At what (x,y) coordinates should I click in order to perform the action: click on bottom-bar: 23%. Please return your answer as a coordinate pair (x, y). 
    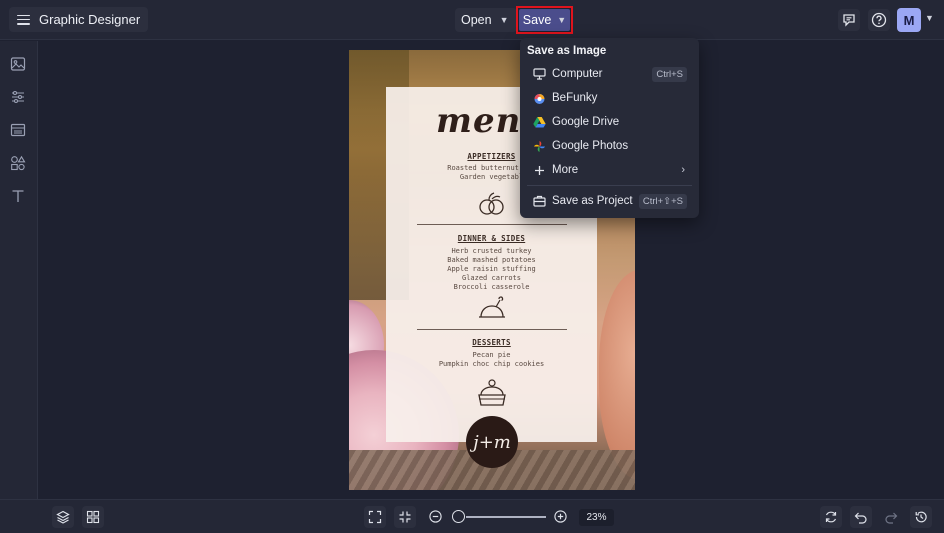
    Looking at the image, I should click on (472, 516).